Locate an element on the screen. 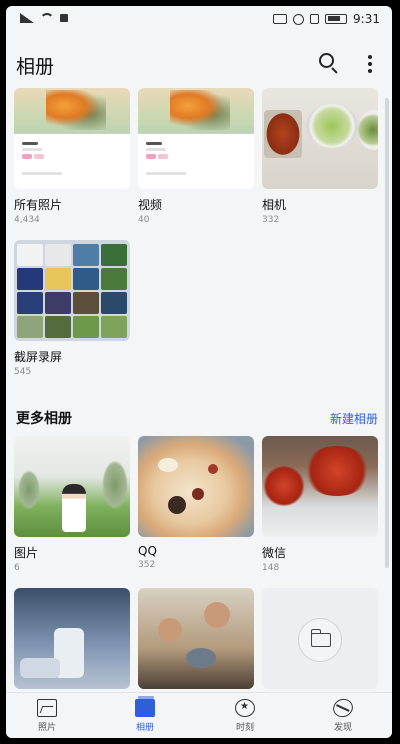 The height and width of the screenshot is (744, 400). clock: 9:31 is located at coordinates (366, 19).